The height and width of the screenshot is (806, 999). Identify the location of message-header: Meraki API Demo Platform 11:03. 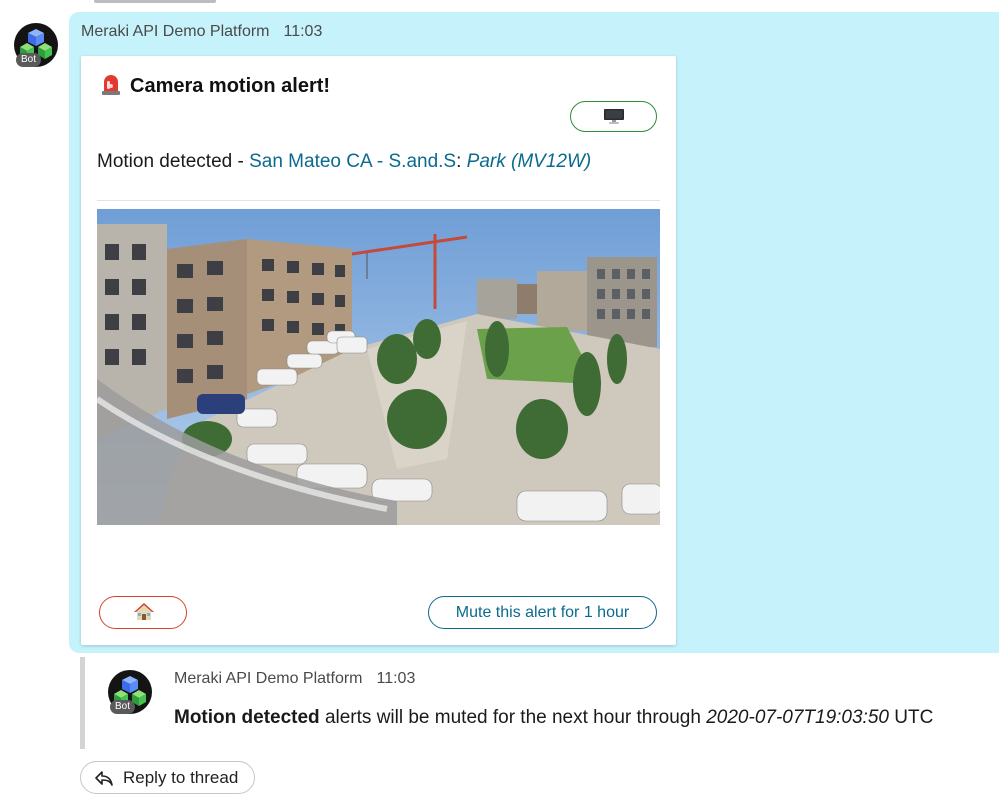
(201, 32).